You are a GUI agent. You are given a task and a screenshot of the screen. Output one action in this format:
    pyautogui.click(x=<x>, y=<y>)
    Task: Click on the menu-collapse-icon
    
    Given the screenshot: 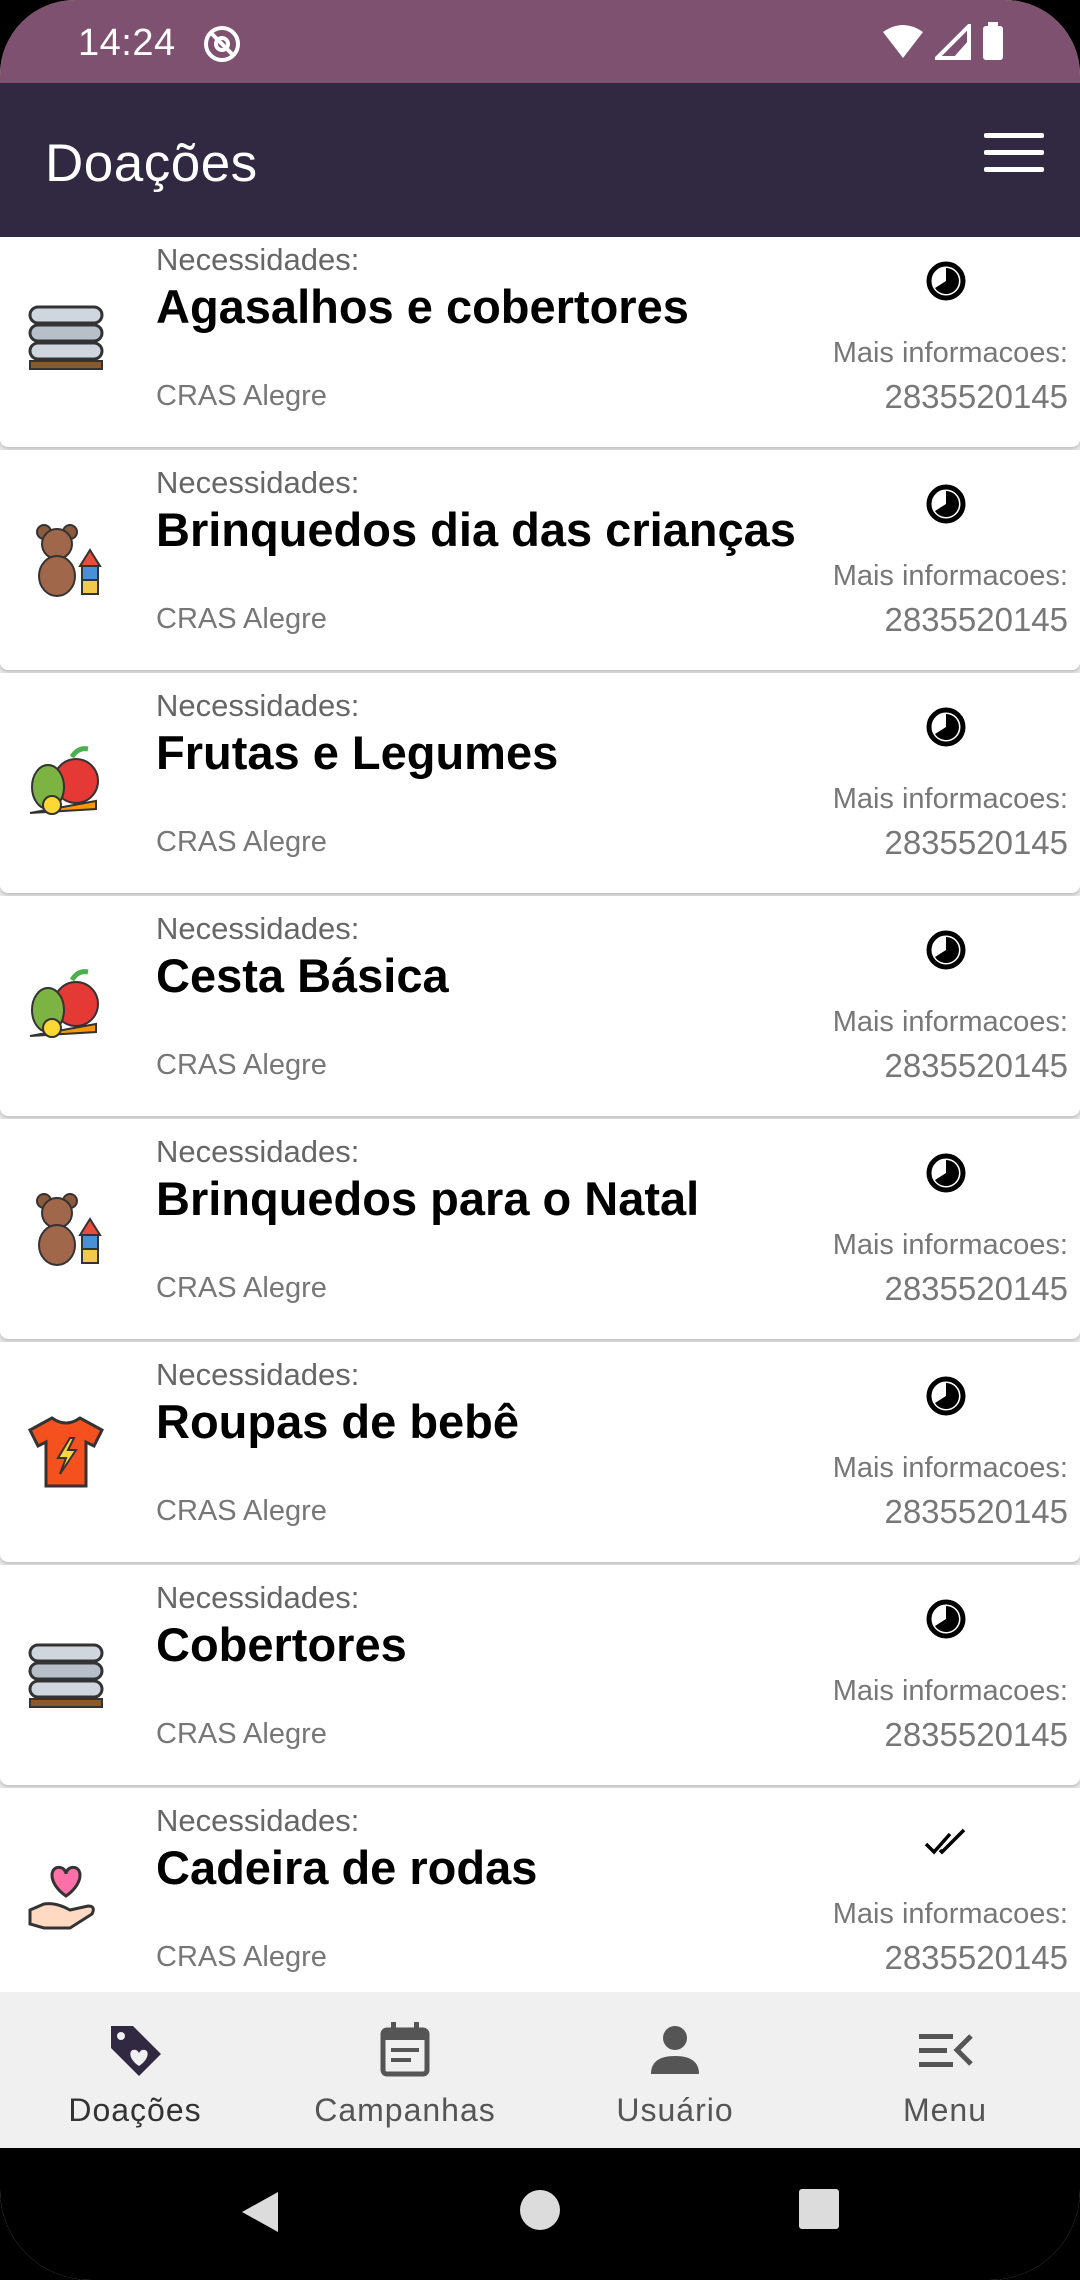 What is the action you would take?
    pyautogui.click(x=946, y=2050)
    